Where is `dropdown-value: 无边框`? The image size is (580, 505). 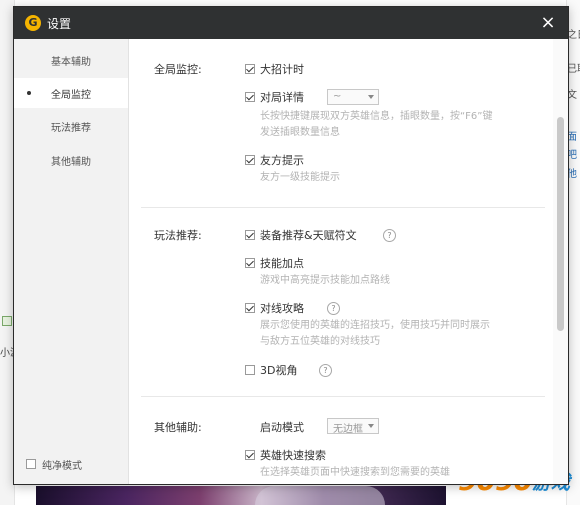 dropdown-value: 无边框 is located at coordinates (348, 429).